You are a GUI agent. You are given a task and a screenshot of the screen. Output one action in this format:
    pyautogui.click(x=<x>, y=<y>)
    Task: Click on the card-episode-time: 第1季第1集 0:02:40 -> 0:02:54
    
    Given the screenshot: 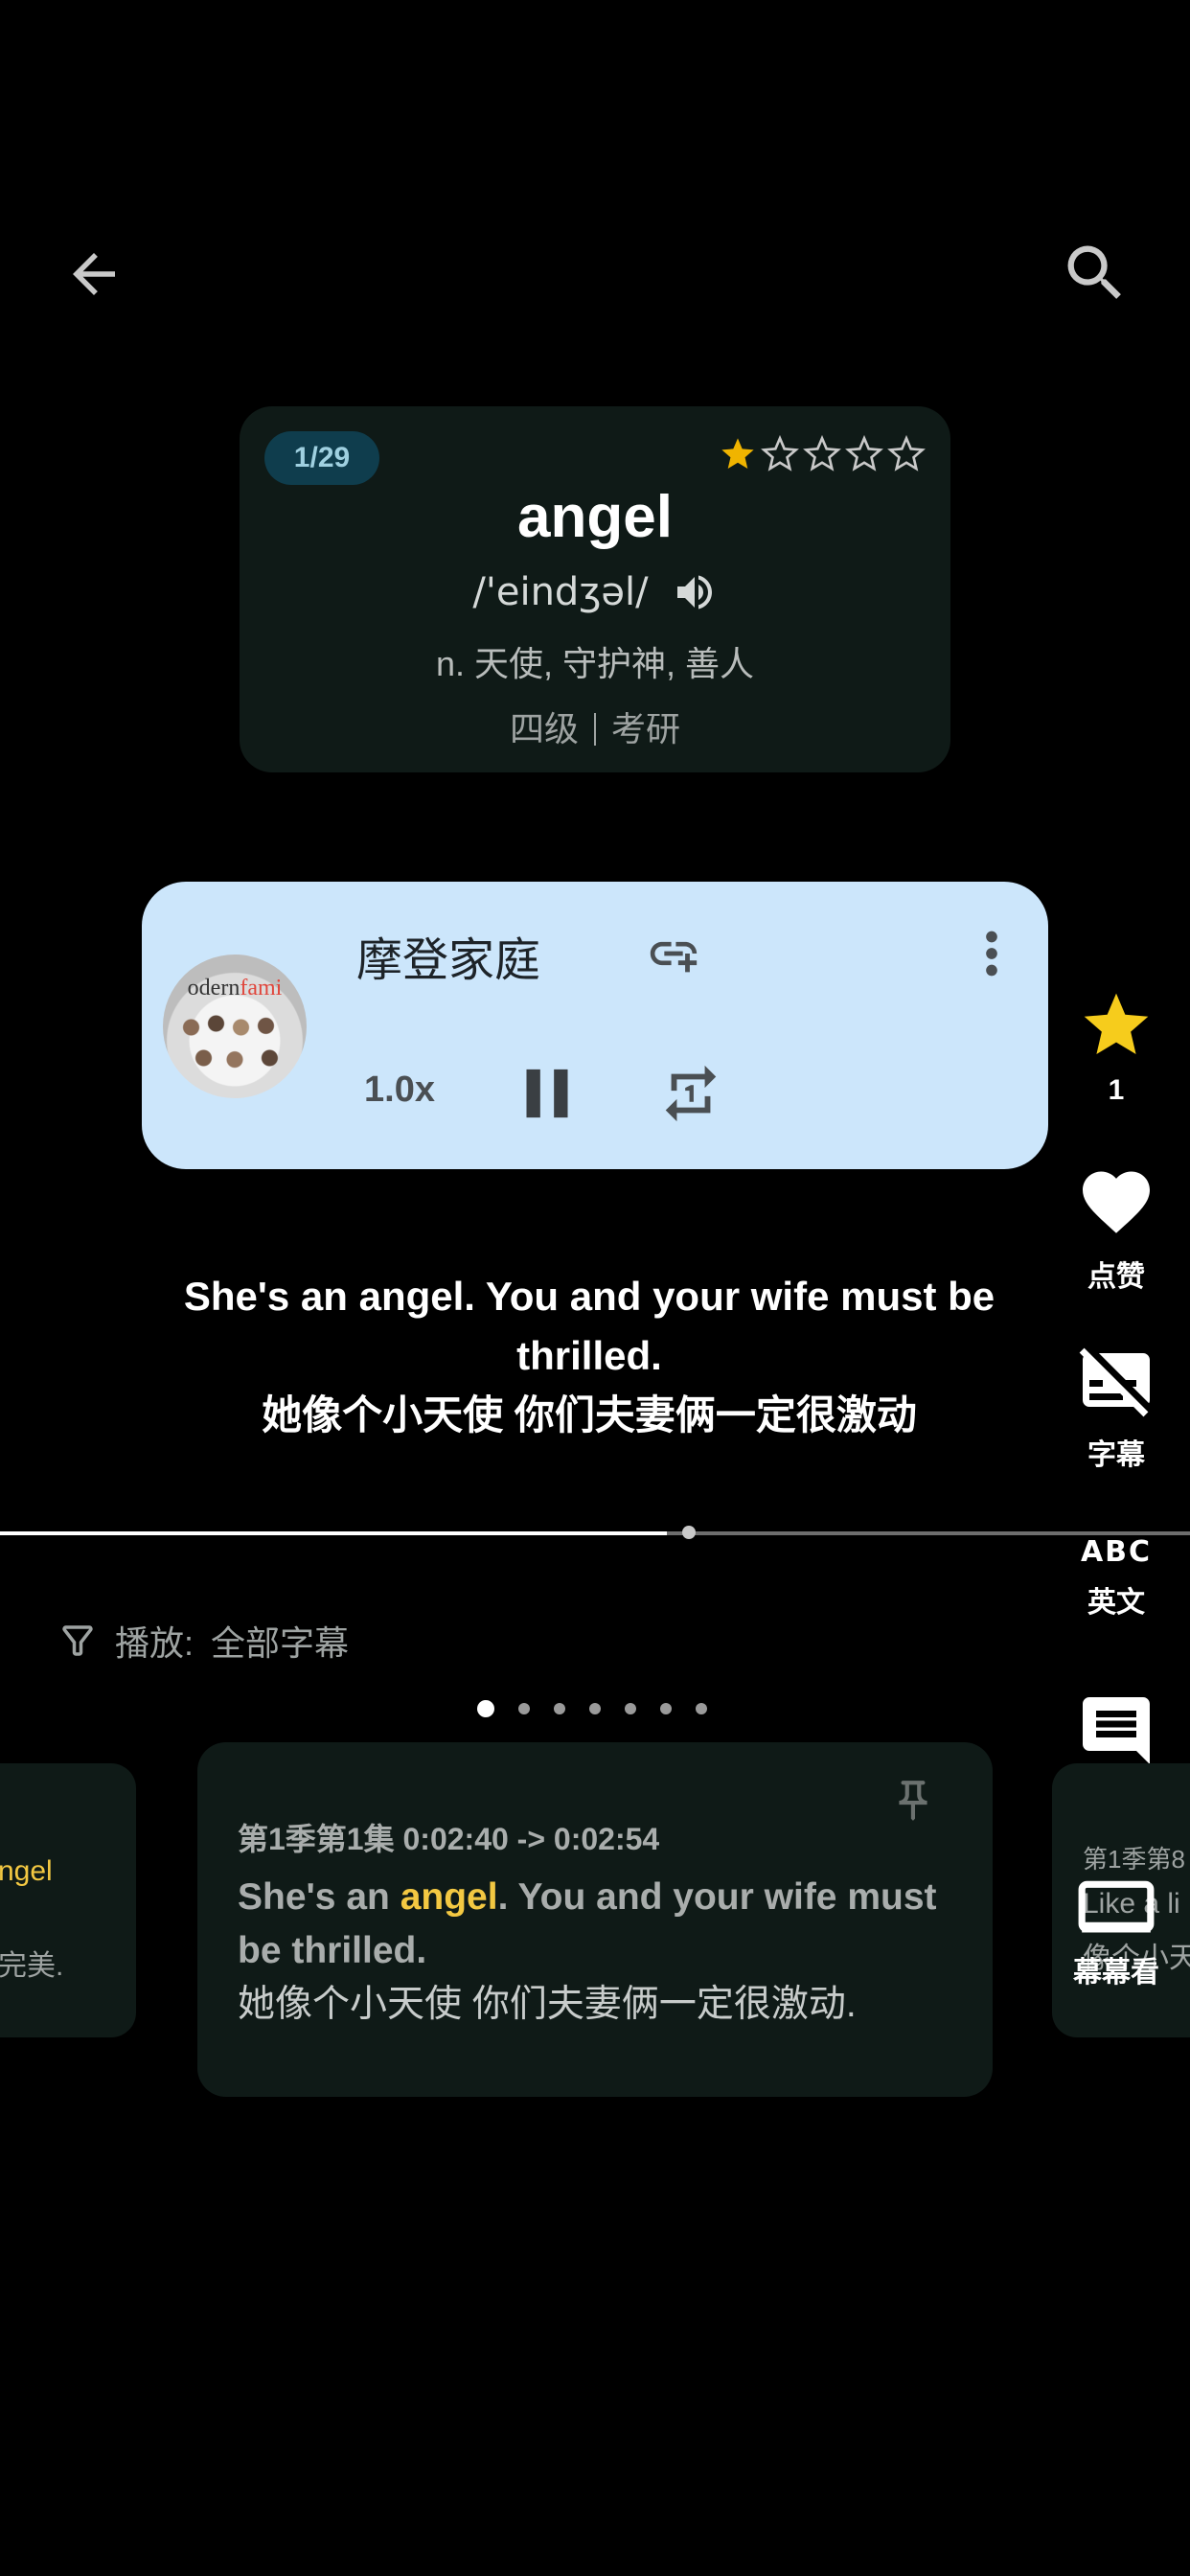 What is the action you would take?
    pyautogui.click(x=449, y=1839)
    